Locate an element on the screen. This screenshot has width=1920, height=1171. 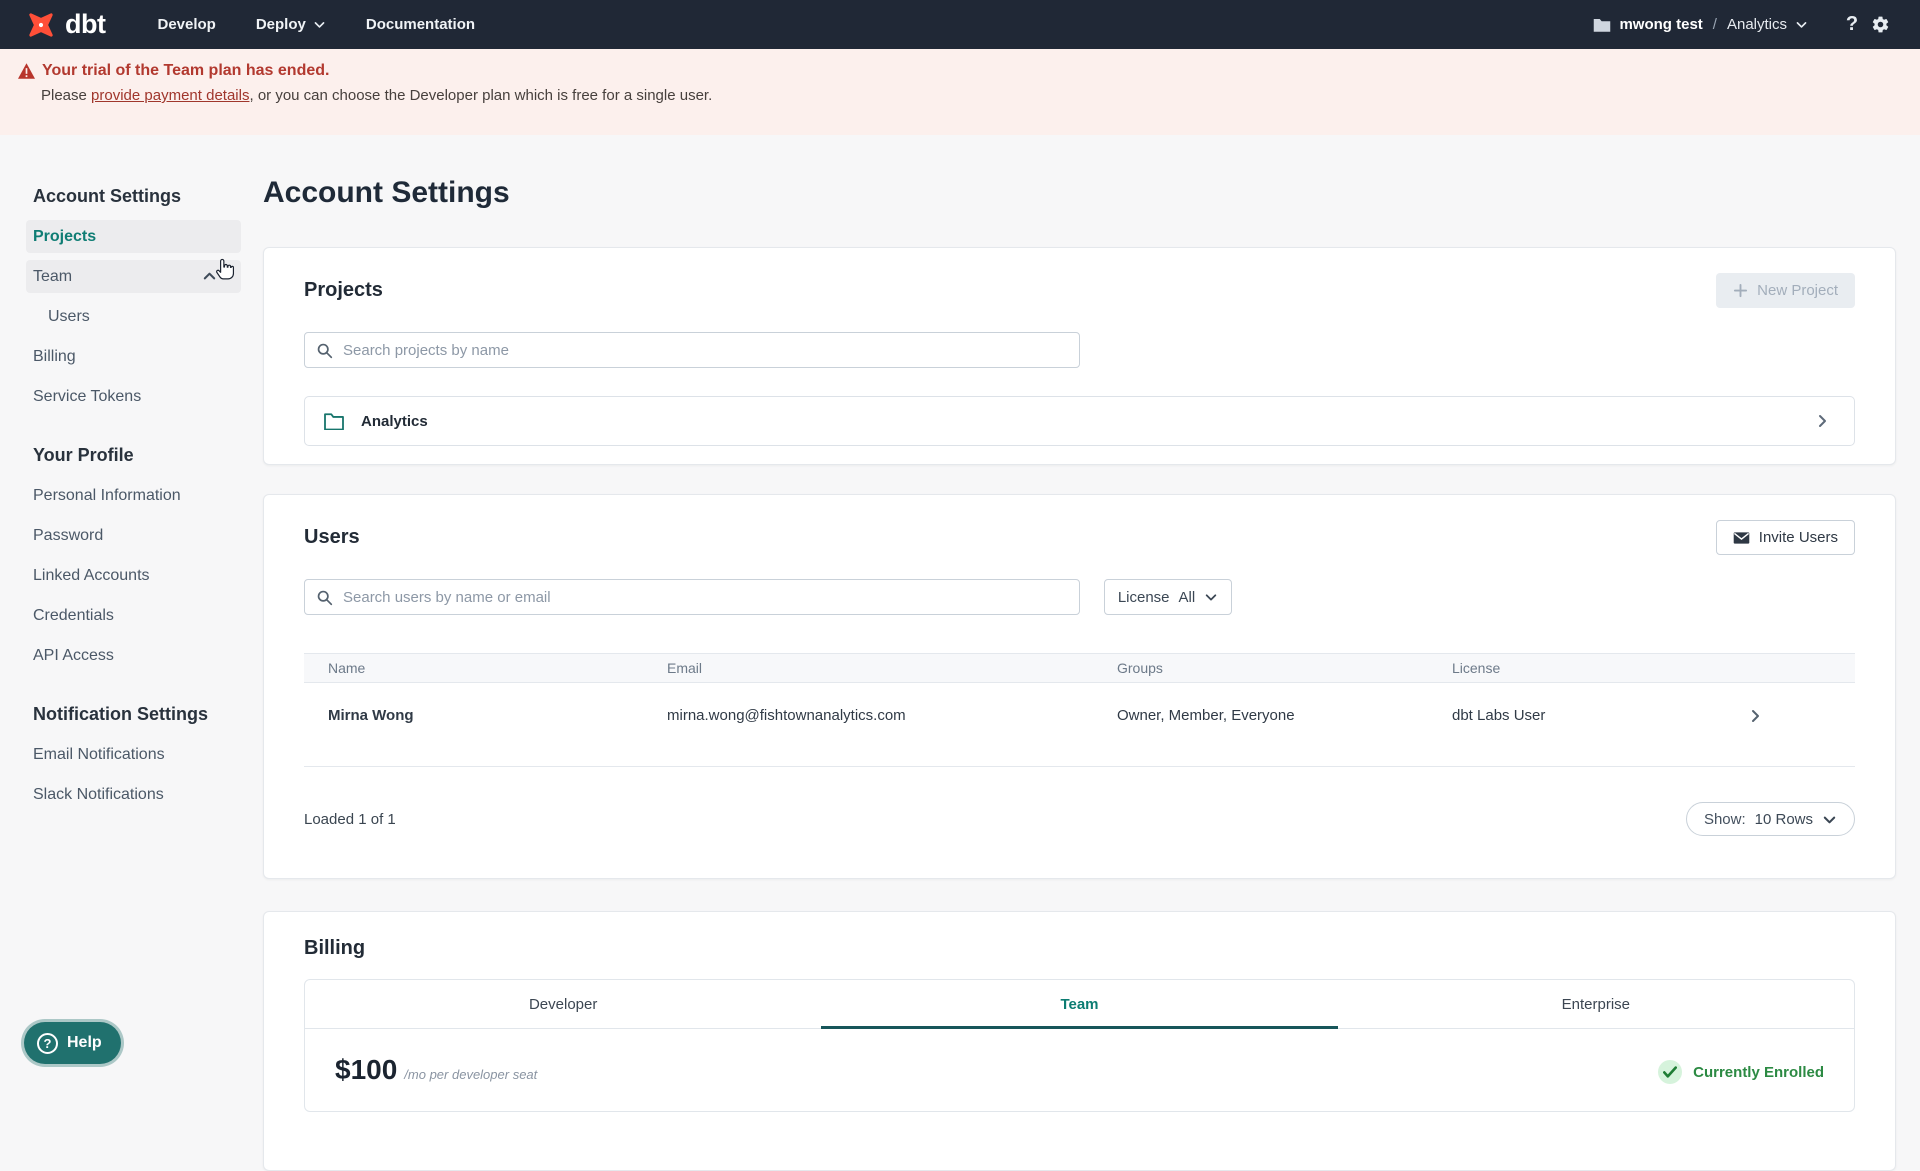
sidebar-heading-your-profile: Your Profile is located at coordinates (83, 455).